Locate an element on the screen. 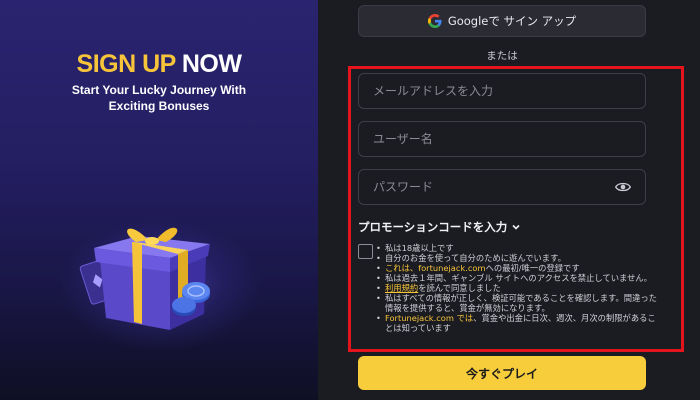 The image size is (700, 400). password-field-wrapper is located at coordinates (502, 187).